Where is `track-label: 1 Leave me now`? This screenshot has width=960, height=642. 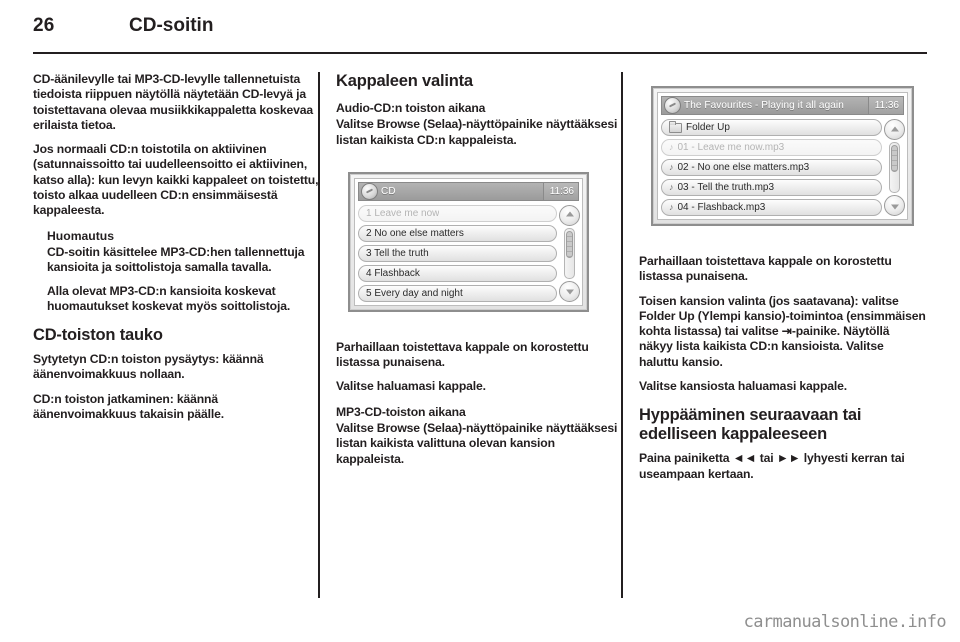 track-label: 1 Leave me now is located at coordinates (403, 213).